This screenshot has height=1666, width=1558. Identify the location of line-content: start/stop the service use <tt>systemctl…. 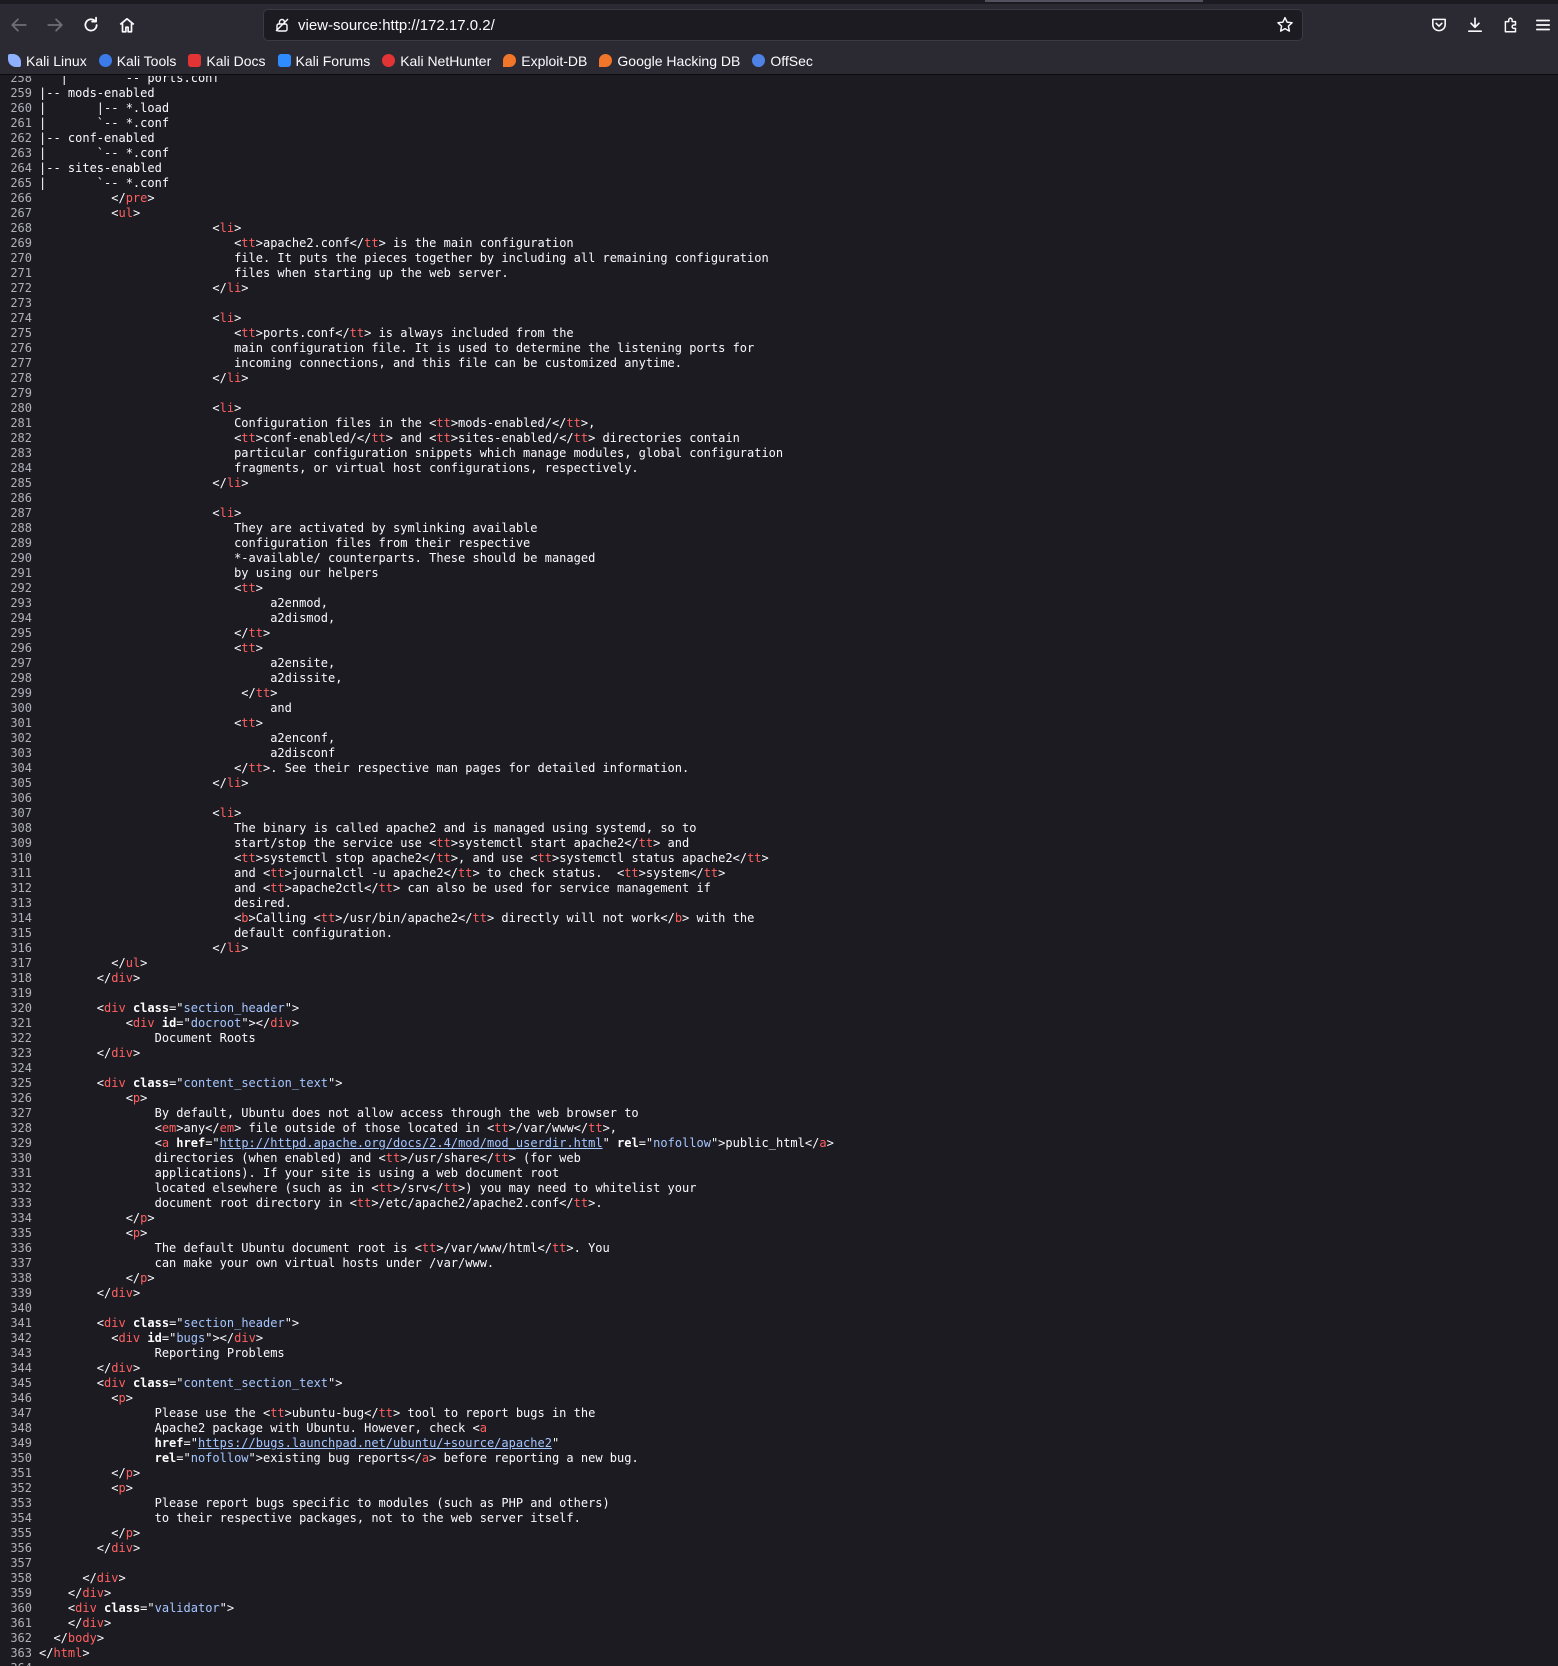
(364, 843).